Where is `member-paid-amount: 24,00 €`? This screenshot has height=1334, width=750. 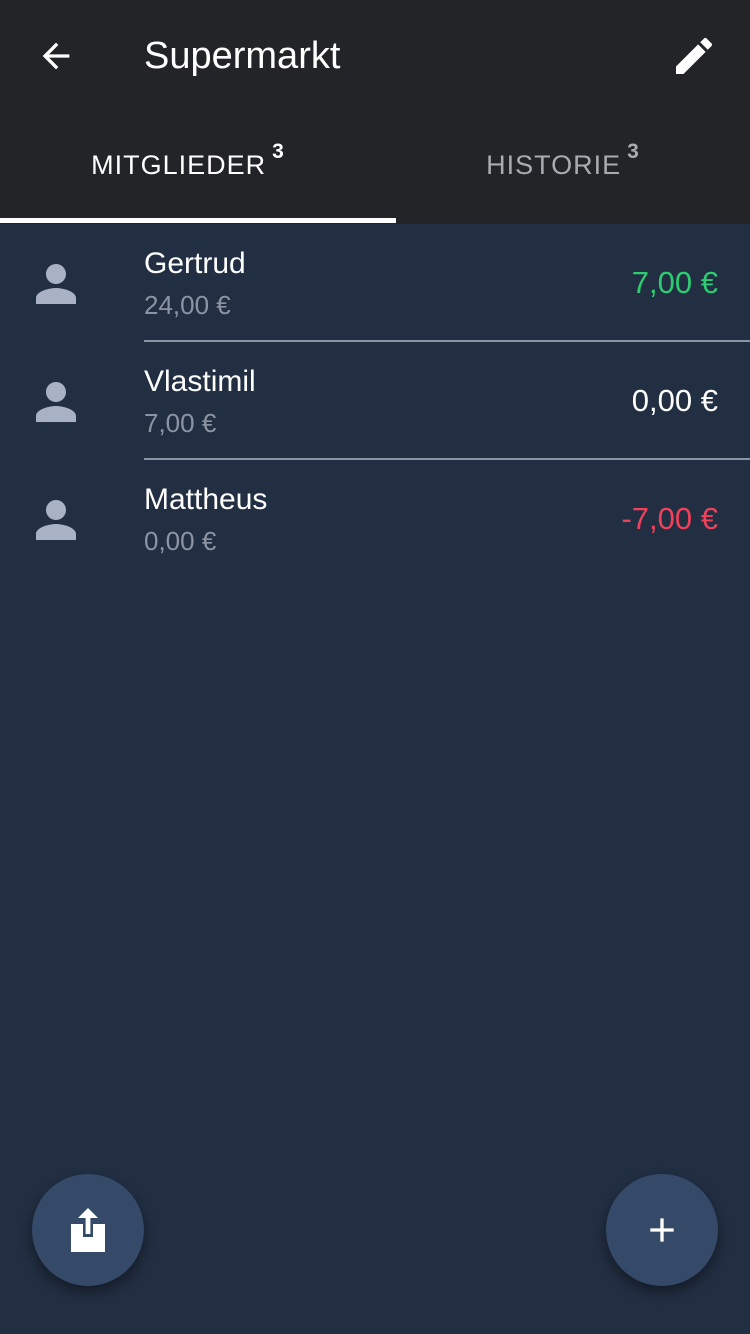 member-paid-amount: 24,00 € is located at coordinates (187, 305).